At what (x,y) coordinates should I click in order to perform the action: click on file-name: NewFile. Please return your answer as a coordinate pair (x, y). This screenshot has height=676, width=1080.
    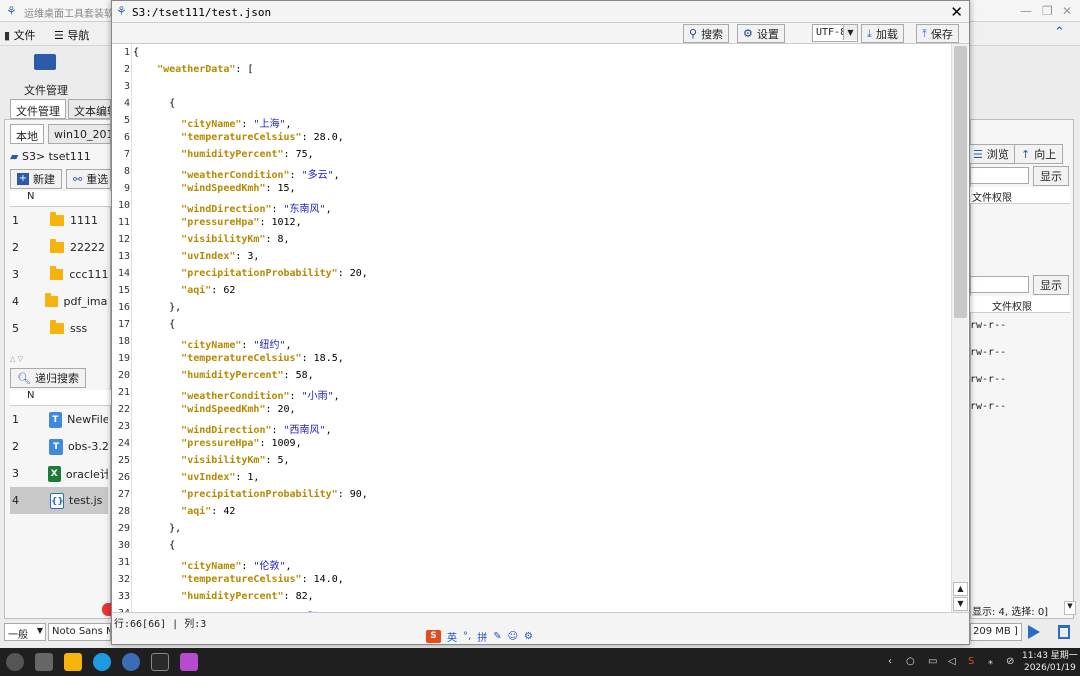
    Looking at the image, I should click on (87, 419).